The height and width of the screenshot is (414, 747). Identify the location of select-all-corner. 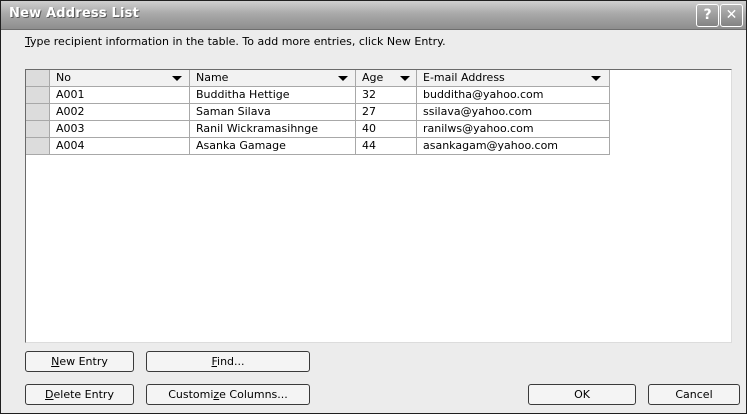
(38, 78).